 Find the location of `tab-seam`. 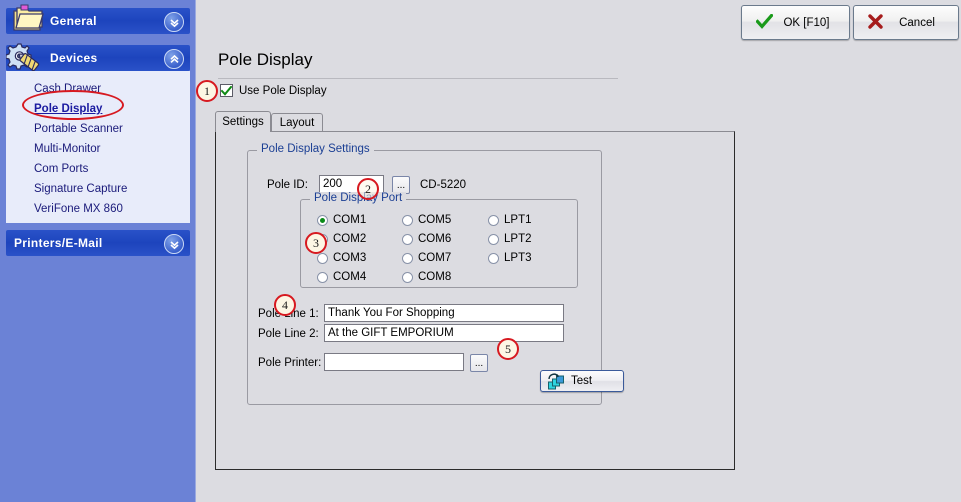

tab-seam is located at coordinates (243, 131).